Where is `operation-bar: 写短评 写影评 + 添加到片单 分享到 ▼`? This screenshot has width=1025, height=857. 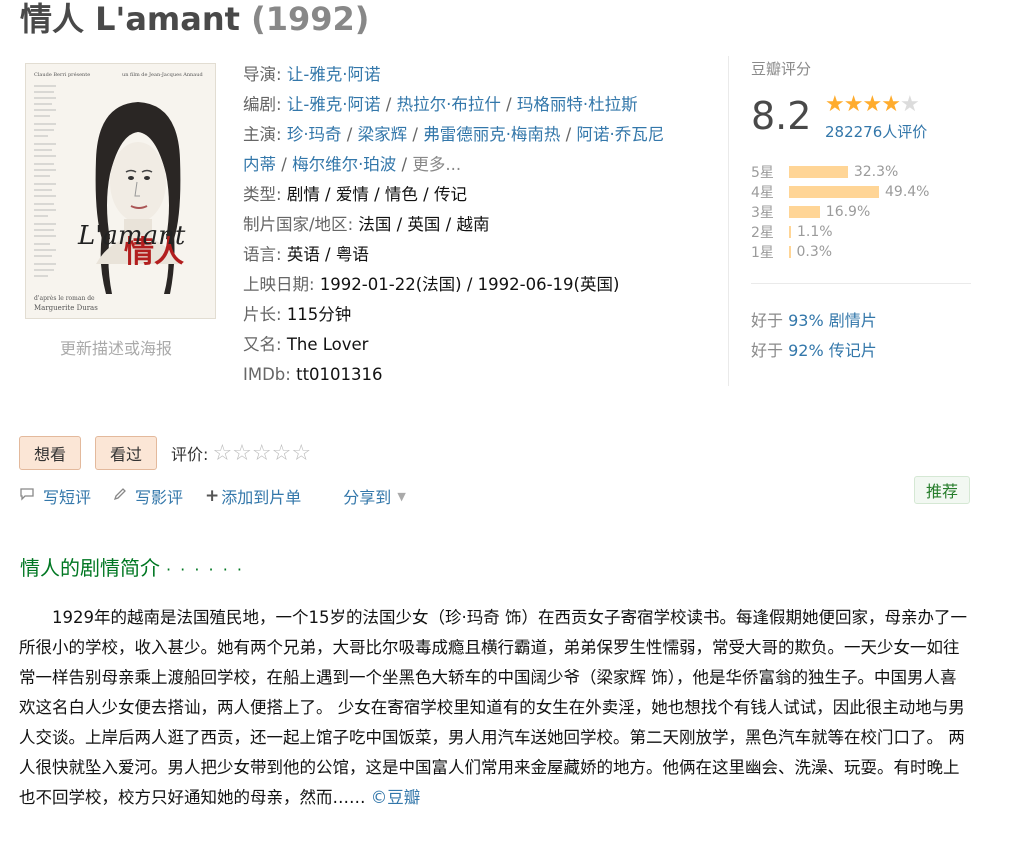 operation-bar: 写短评 写影评 + 添加到片单 分享到 ▼ is located at coordinates (223, 496).